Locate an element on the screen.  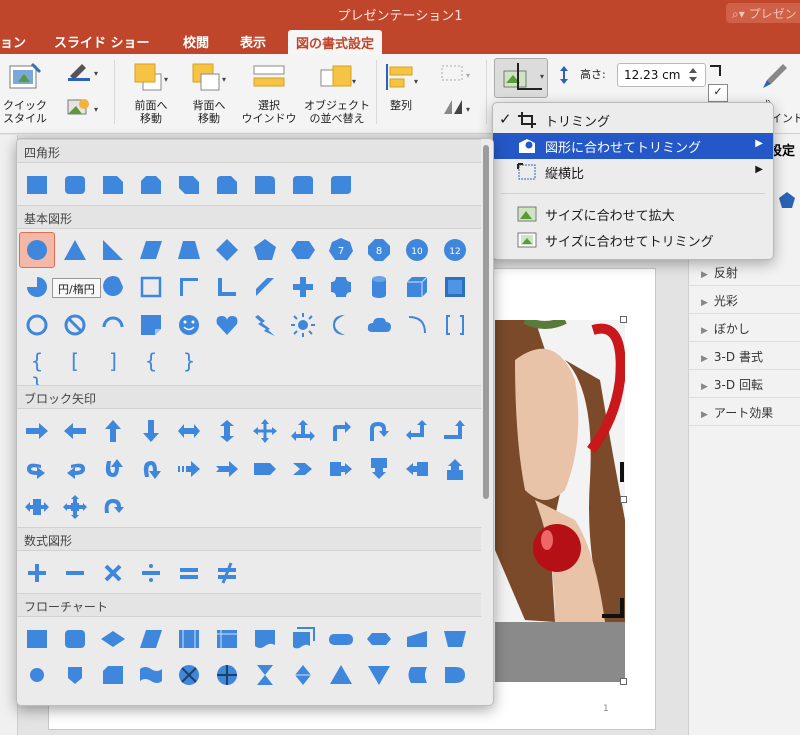
decagon-shape-icon: 10 is located at coordinates (417, 250).